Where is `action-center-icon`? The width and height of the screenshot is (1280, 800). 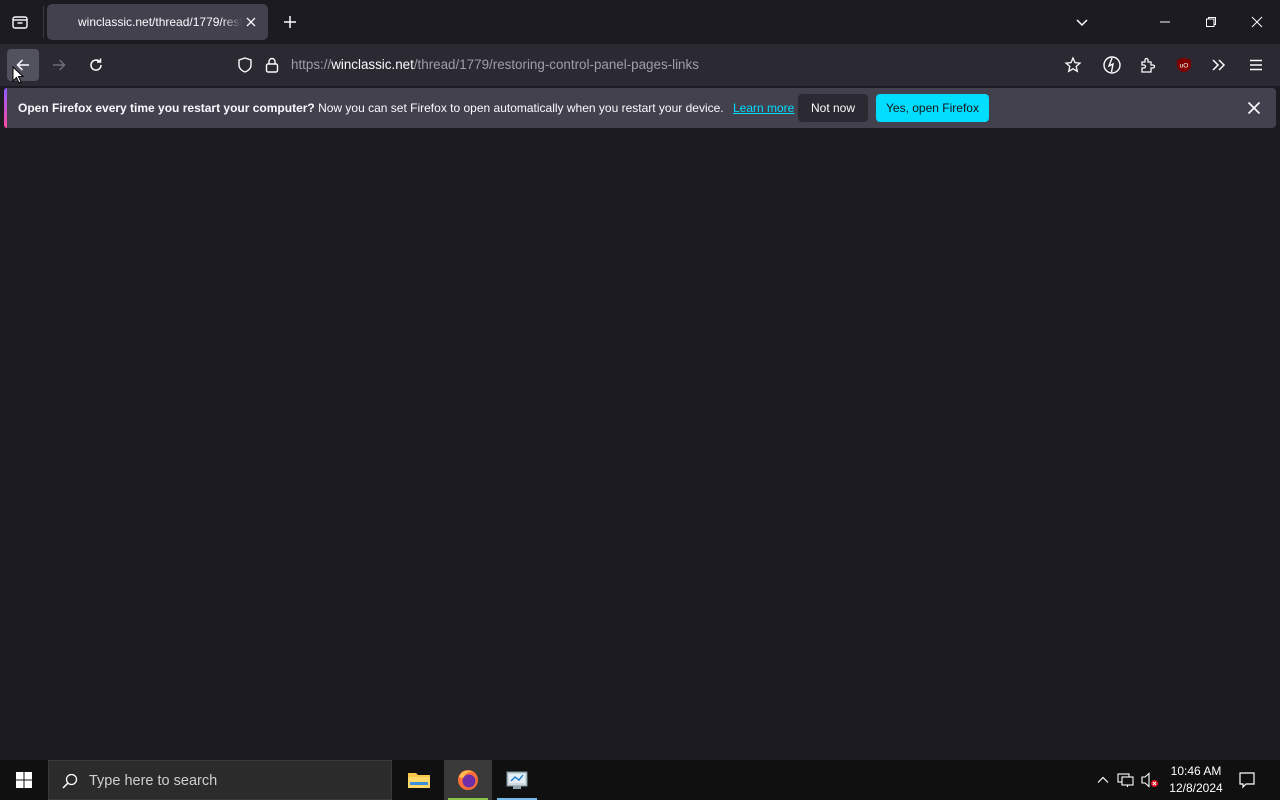 action-center-icon is located at coordinates (1247, 780).